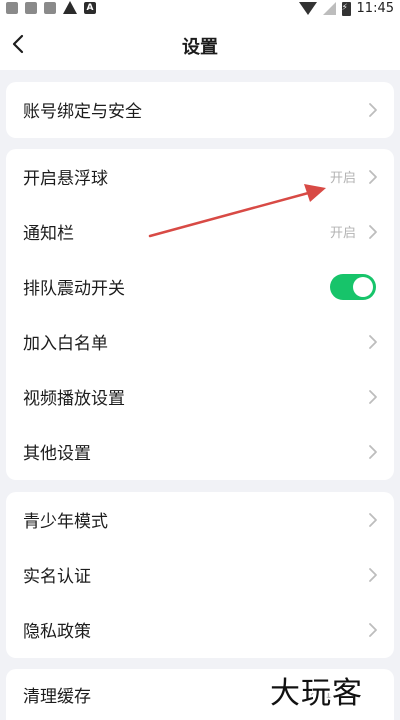  Describe the element at coordinates (200, 519) in the screenshot. I see `settings-item-teen-mode: 青少年模式` at that location.